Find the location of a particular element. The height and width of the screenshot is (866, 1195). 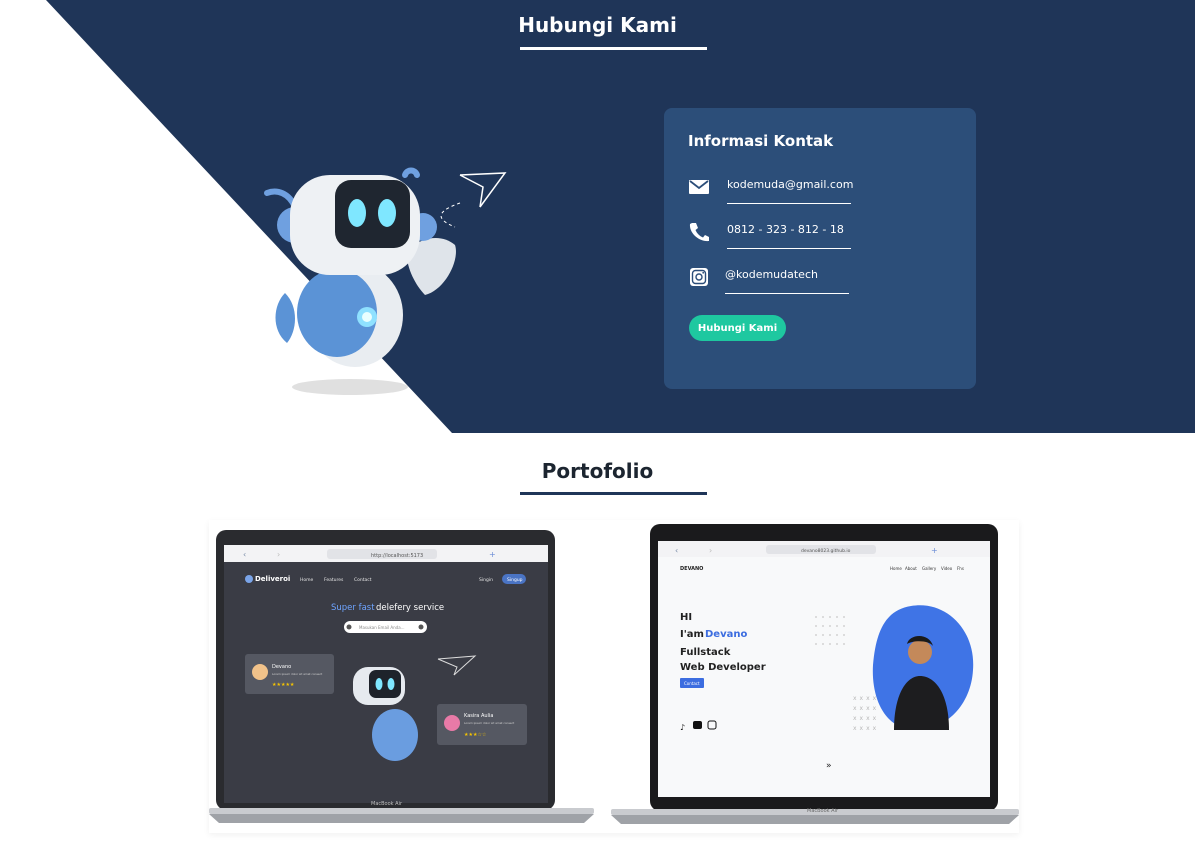

deliveroi-brand: Deliveroi is located at coordinates (272, 579).